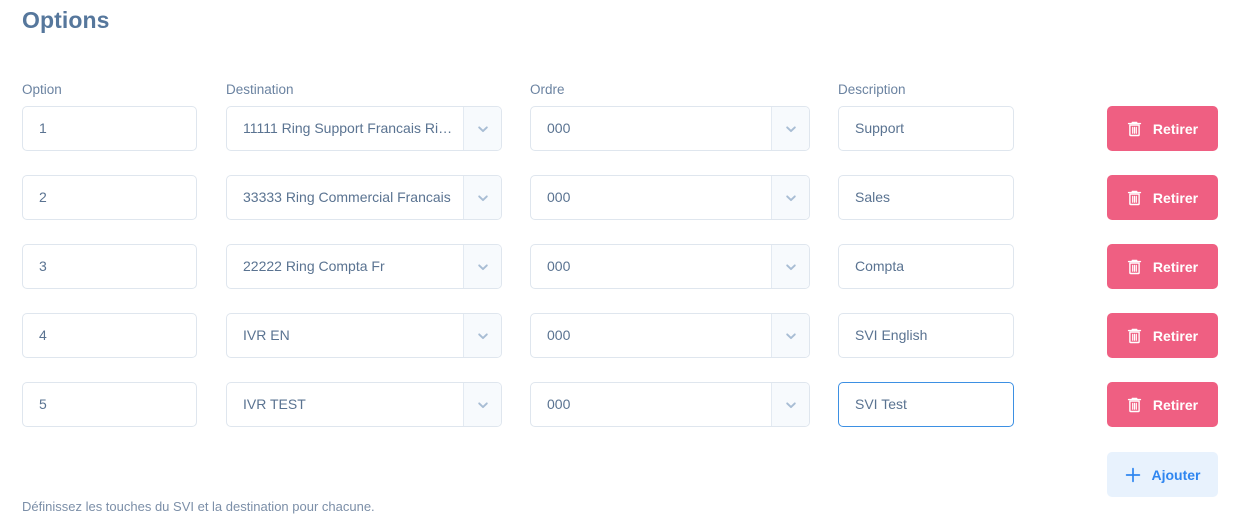 This screenshot has width=1238, height=530. Describe the element at coordinates (547, 89) in the screenshot. I see `column-header-ordre: Ordre` at that location.